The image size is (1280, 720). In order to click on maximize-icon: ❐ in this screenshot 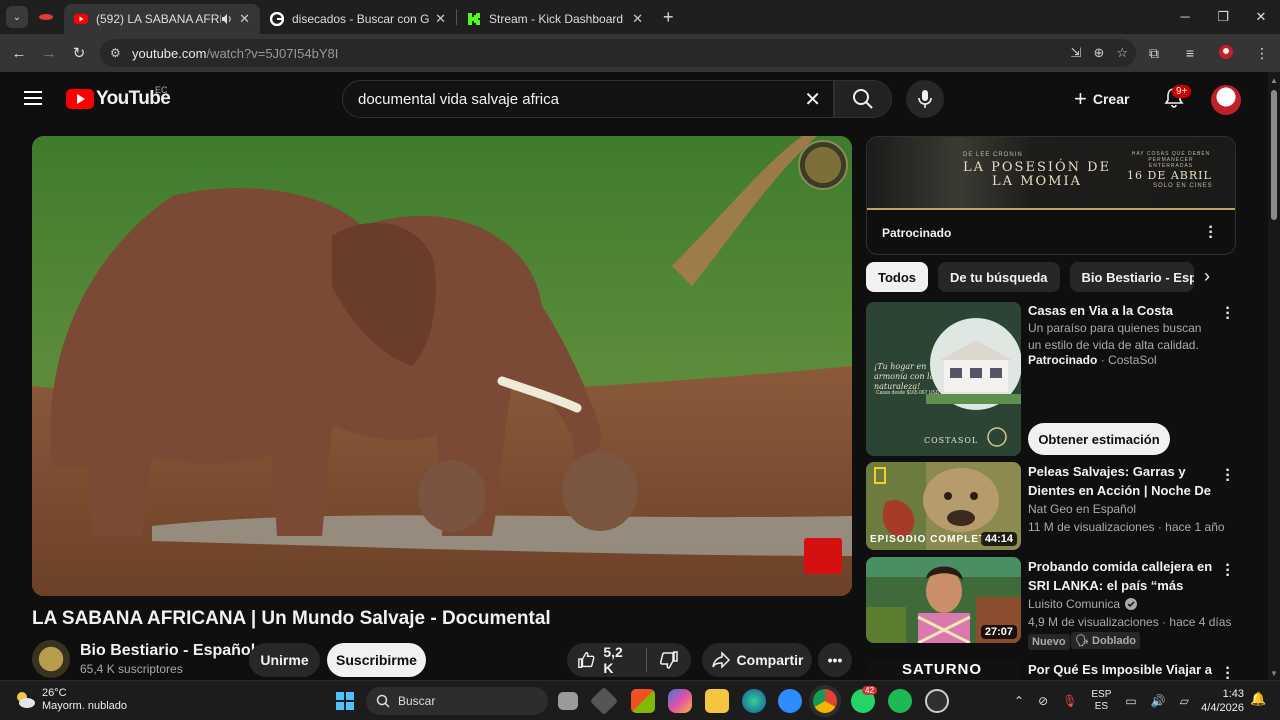, I will do `click(1223, 17)`.